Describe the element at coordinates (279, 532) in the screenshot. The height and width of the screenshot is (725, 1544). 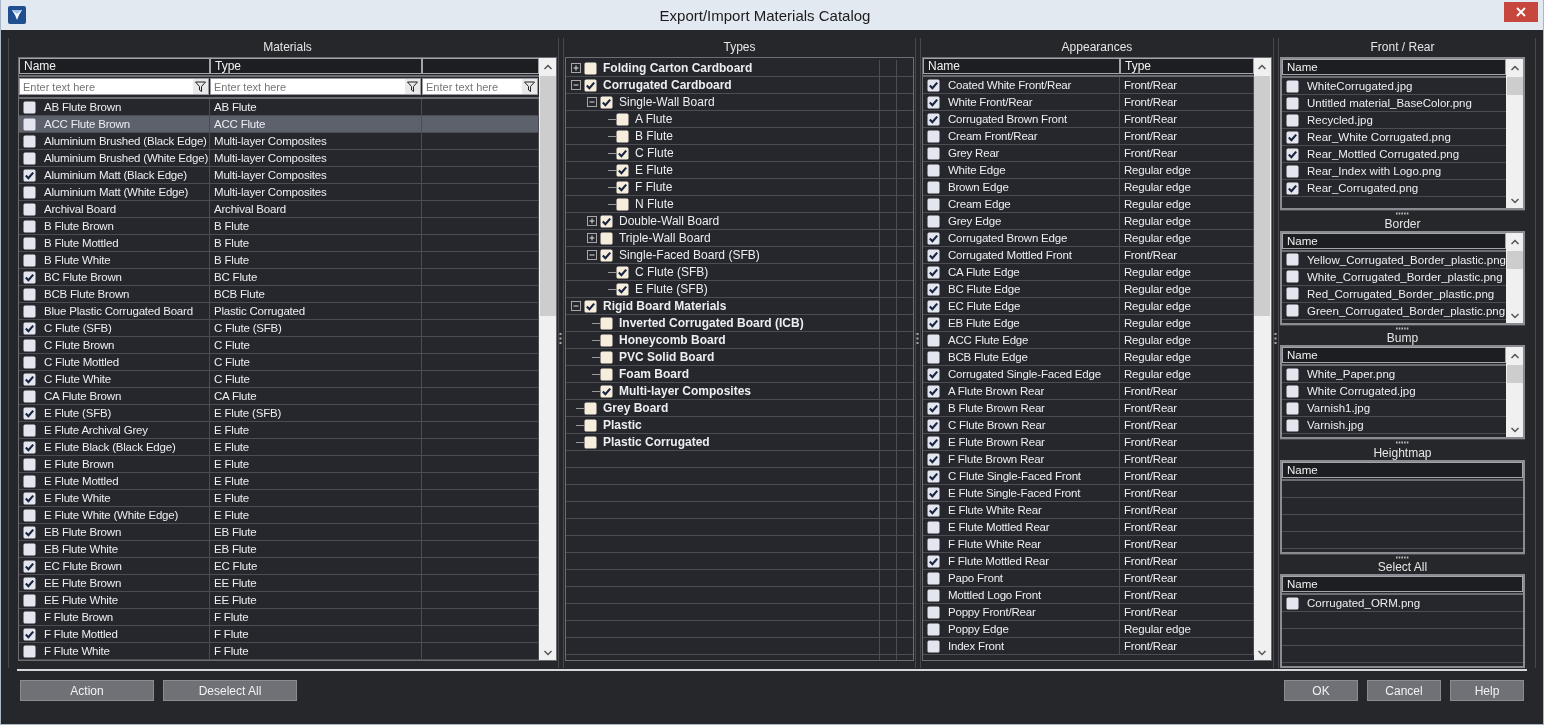
I see `table-row: EB Flute Brown EB Flute` at that location.